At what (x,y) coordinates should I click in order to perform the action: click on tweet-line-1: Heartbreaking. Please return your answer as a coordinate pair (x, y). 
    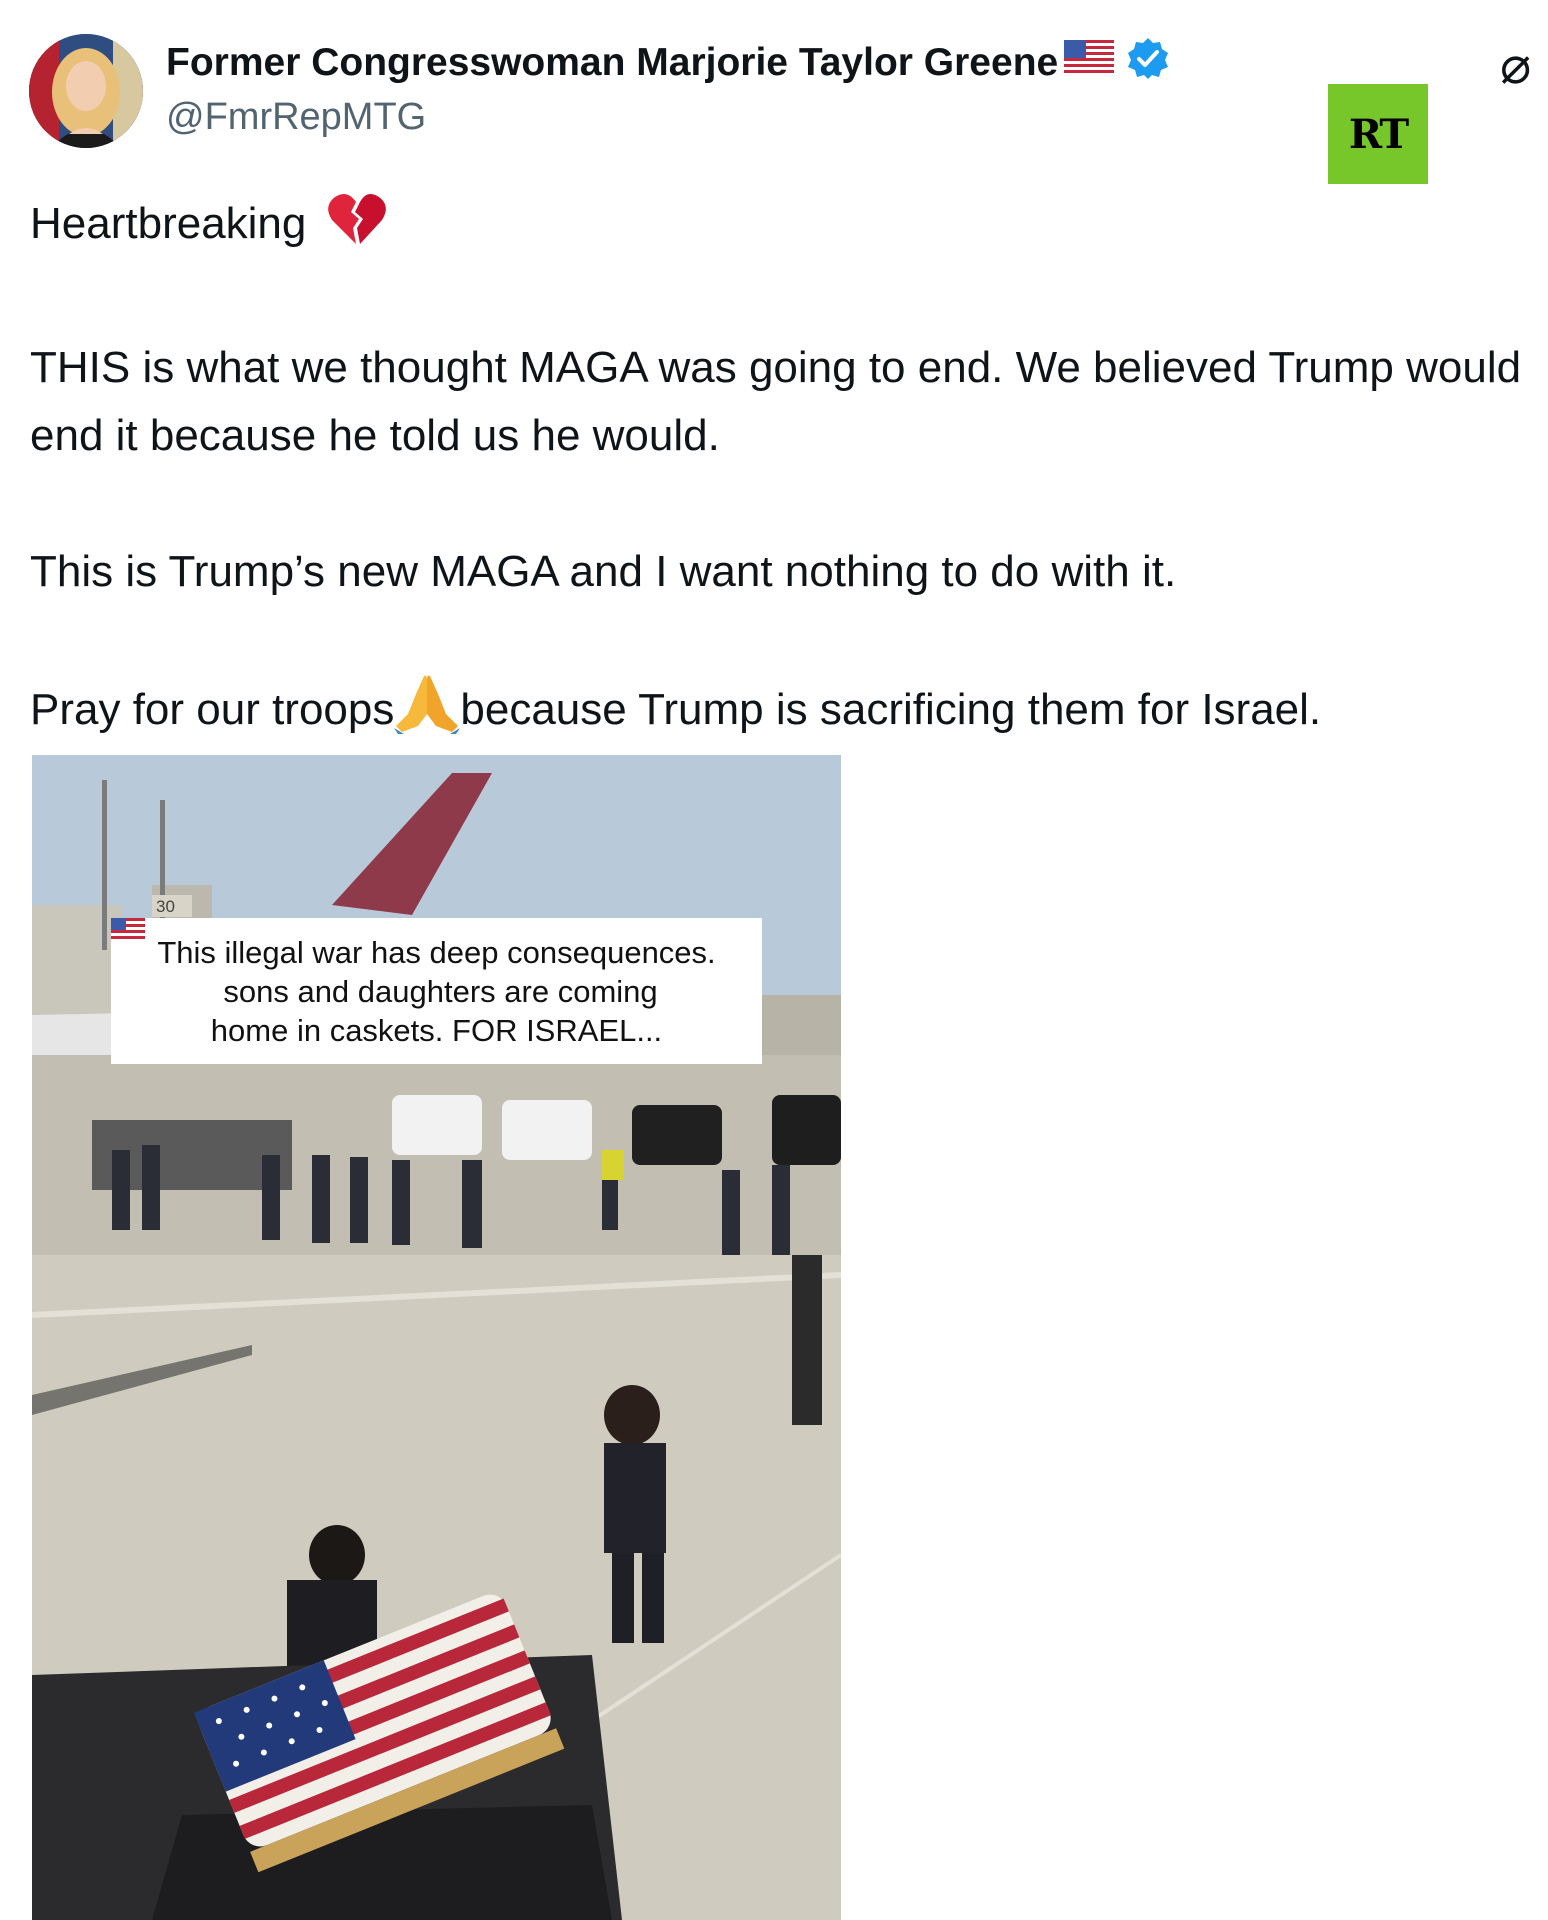
    Looking at the image, I should click on (785, 228).